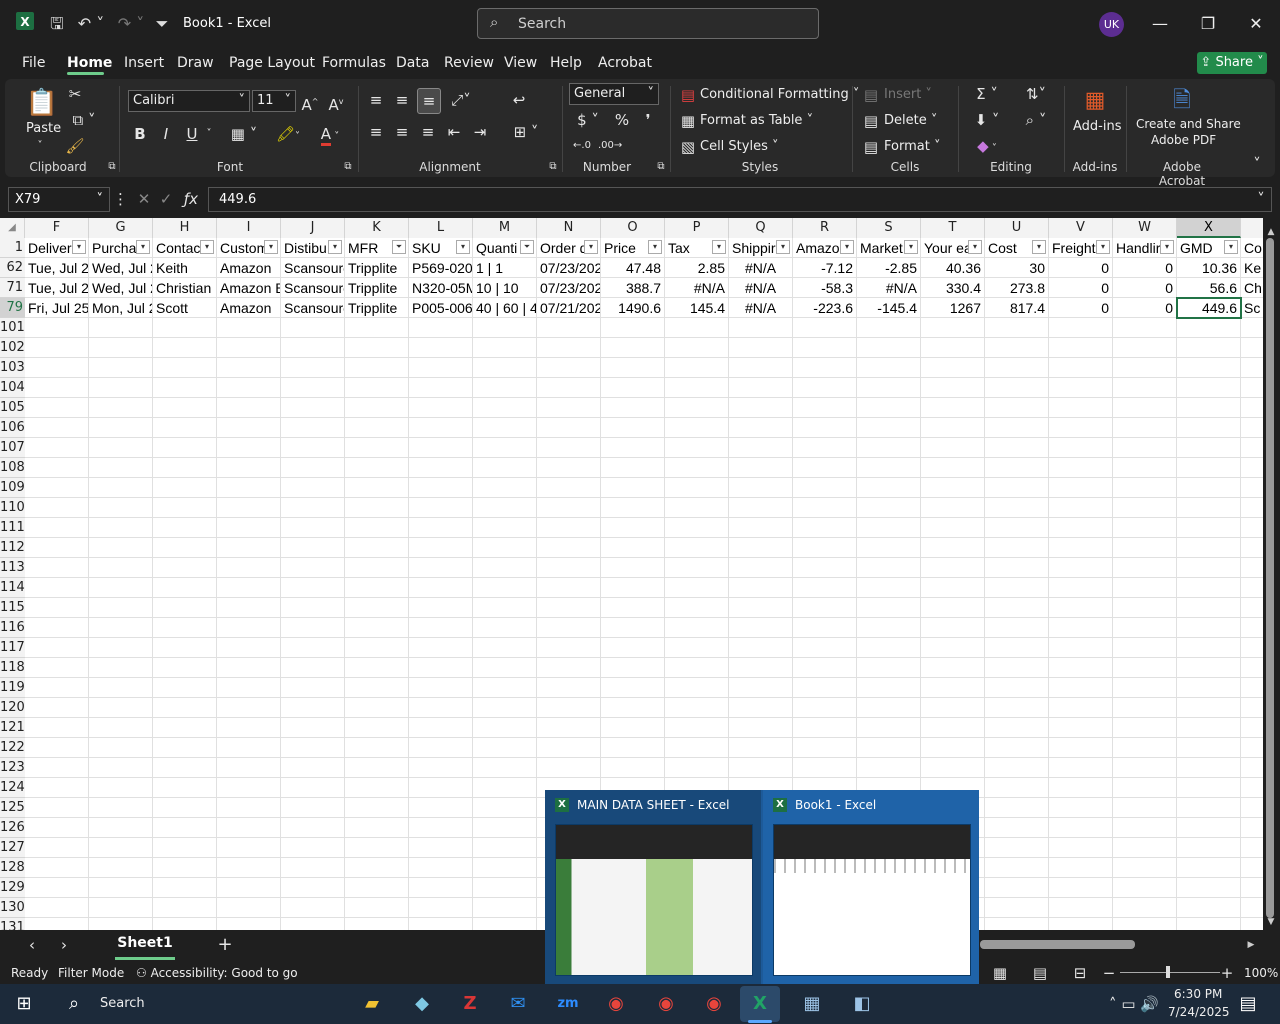 This screenshot has height=1024, width=1280. I want to click on more-options-icon: ⋮, so click(120, 199).